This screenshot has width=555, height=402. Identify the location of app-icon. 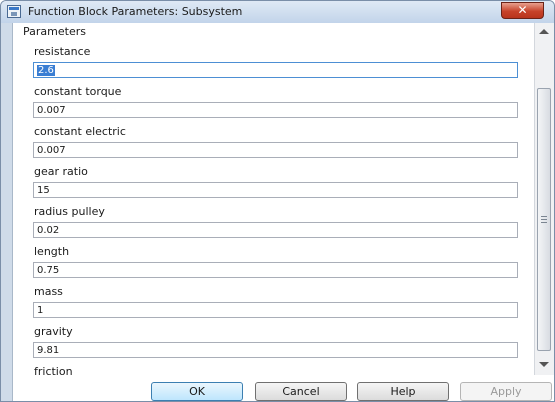
(14, 11).